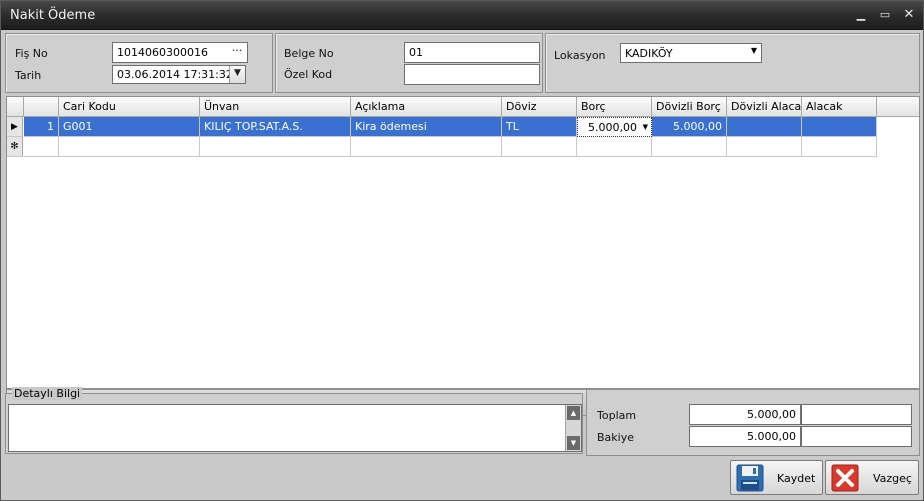 Image resolution: width=924 pixels, height=501 pixels. What do you see at coordinates (898, 107) in the screenshot?
I see `header-filler` at bounding box center [898, 107].